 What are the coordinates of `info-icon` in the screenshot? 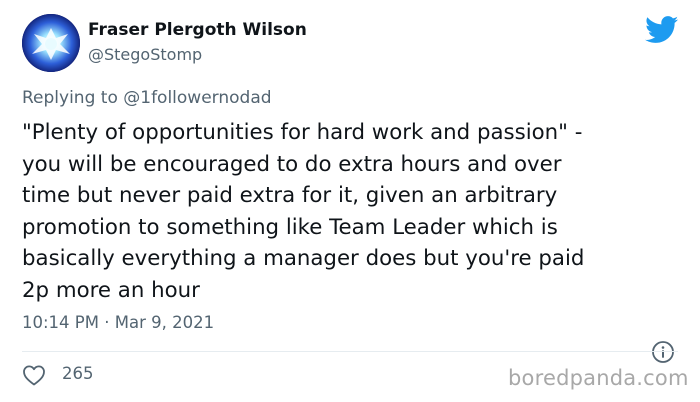 It's located at (663, 352).